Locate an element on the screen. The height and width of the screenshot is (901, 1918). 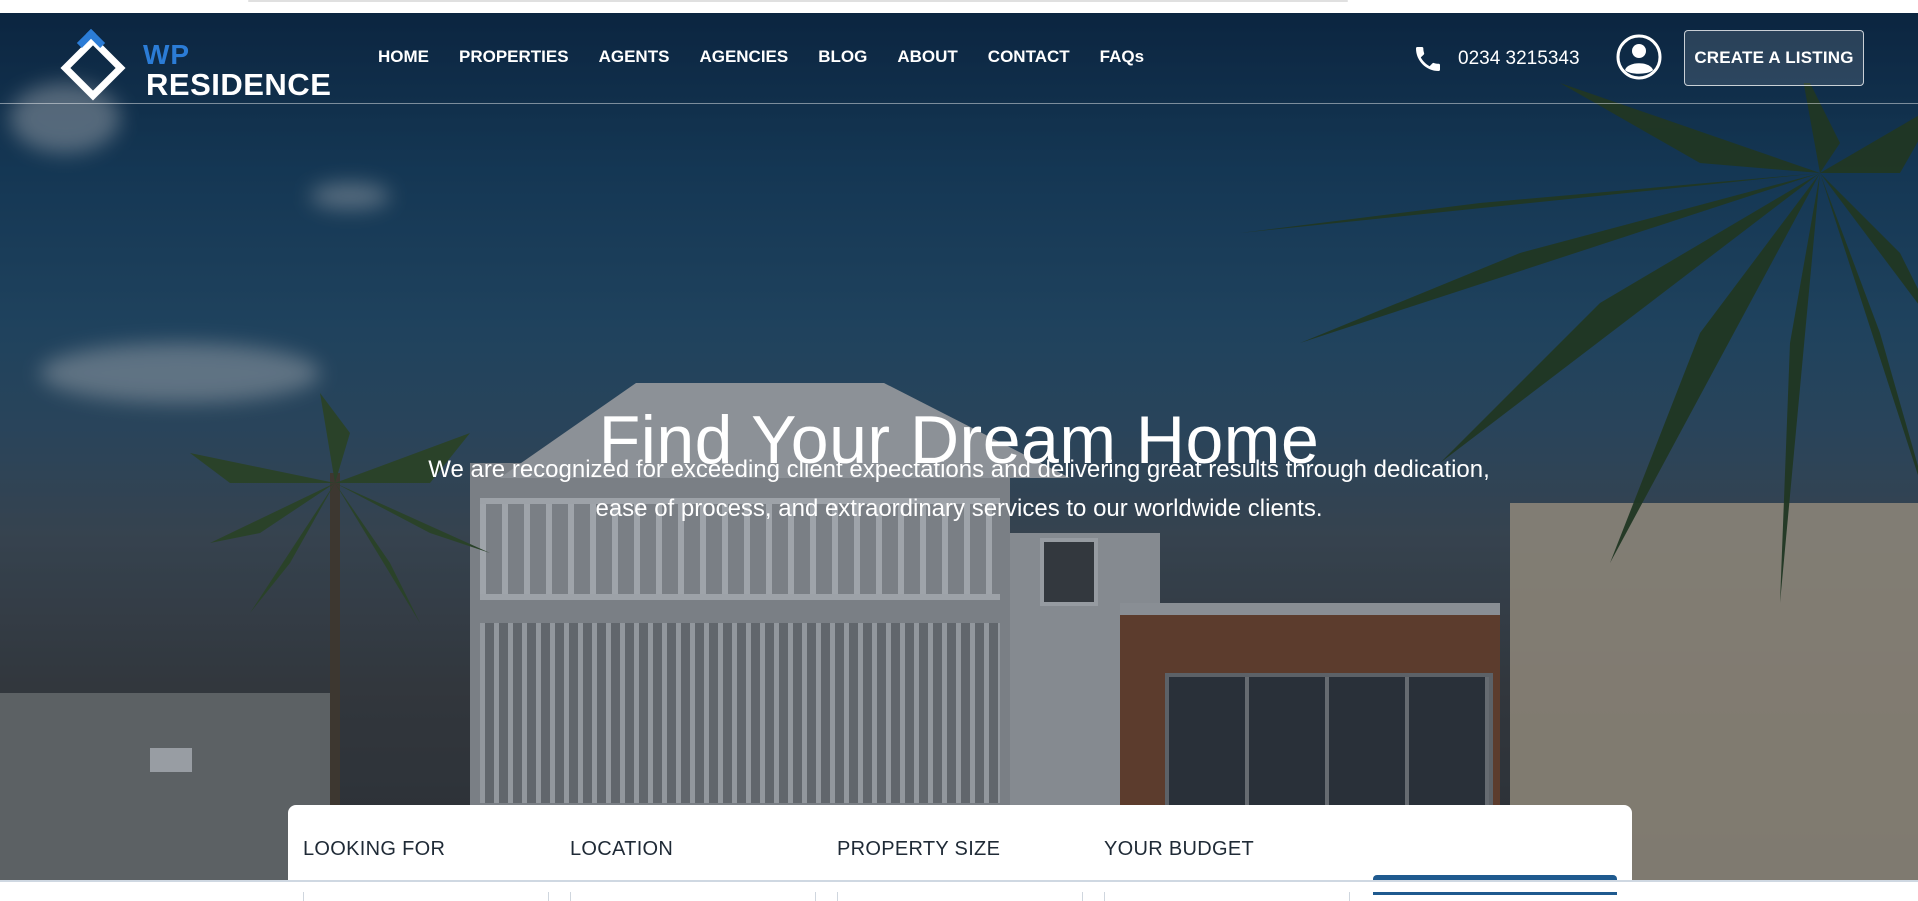
logo-text-residence: RESIDENCE is located at coordinates (239, 84).